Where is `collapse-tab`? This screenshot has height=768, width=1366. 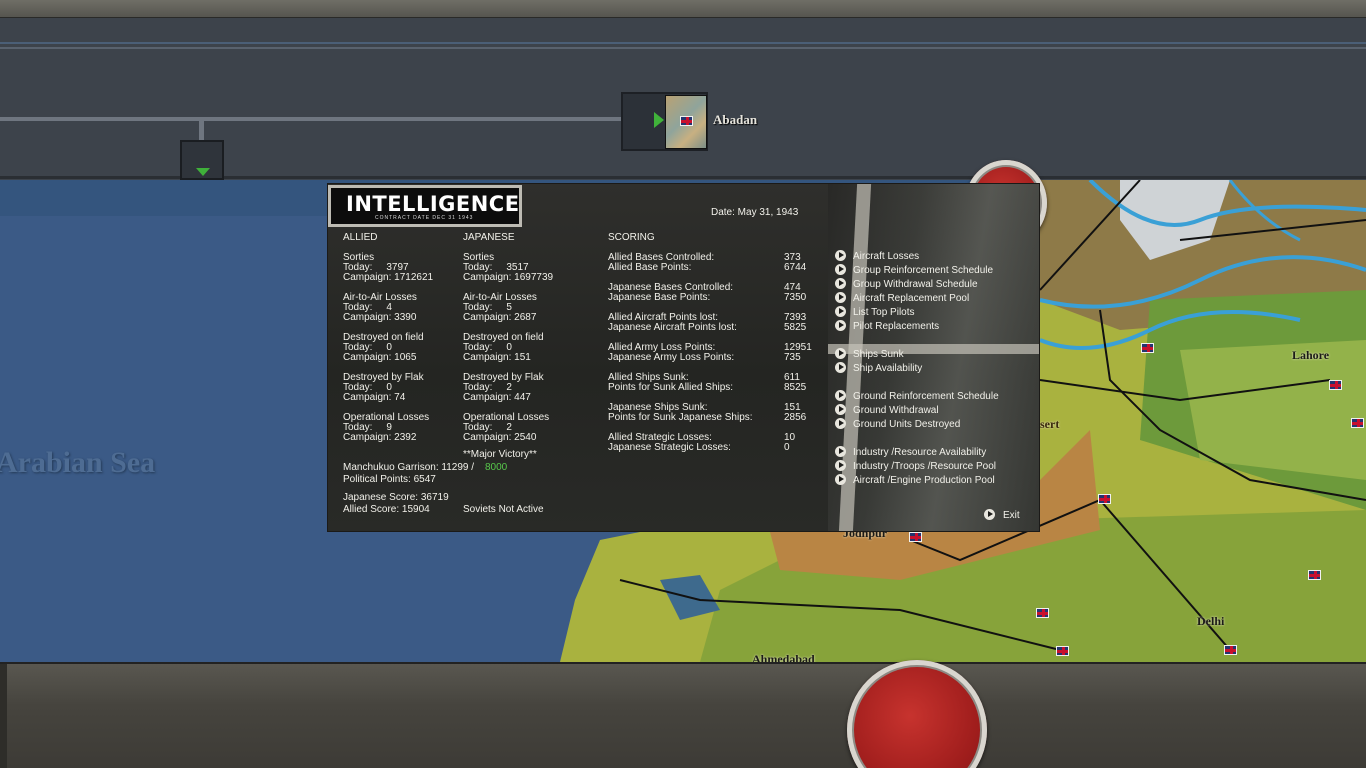
collapse-tab is located at coordinates (202, 160).